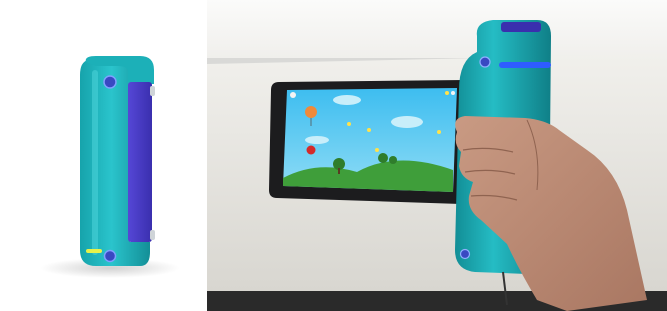 This screenshot has width=667, height=311. What do you see at coordinates (95, 162) in the screenshot?
I see `device-highlight` at bounding box center [95, 162].